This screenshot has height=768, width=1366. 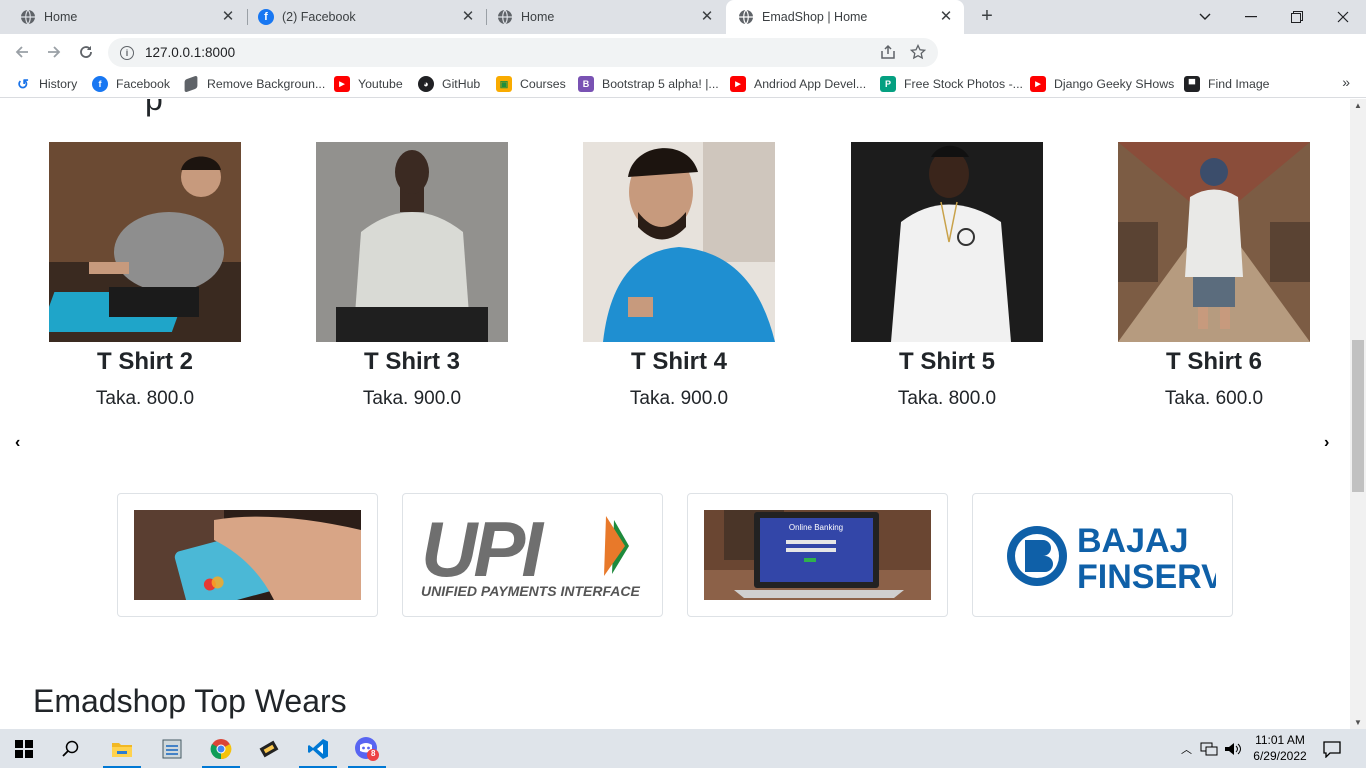 I want to click on scroll-up-icon: ▲, so click(x=1358, y=105).